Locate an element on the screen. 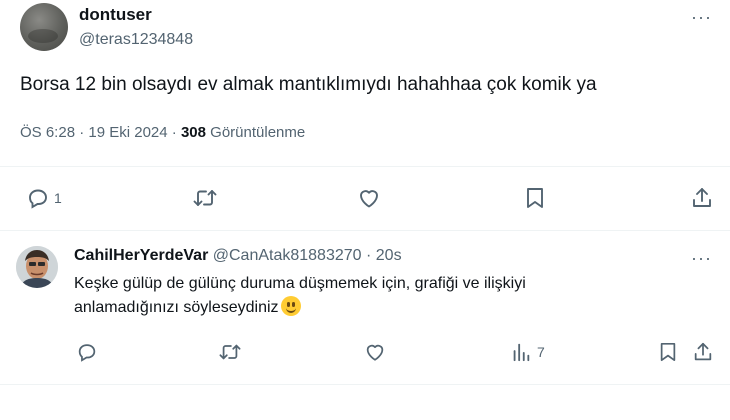  reply-views-count: 7 is located at coordinates (541, 352).